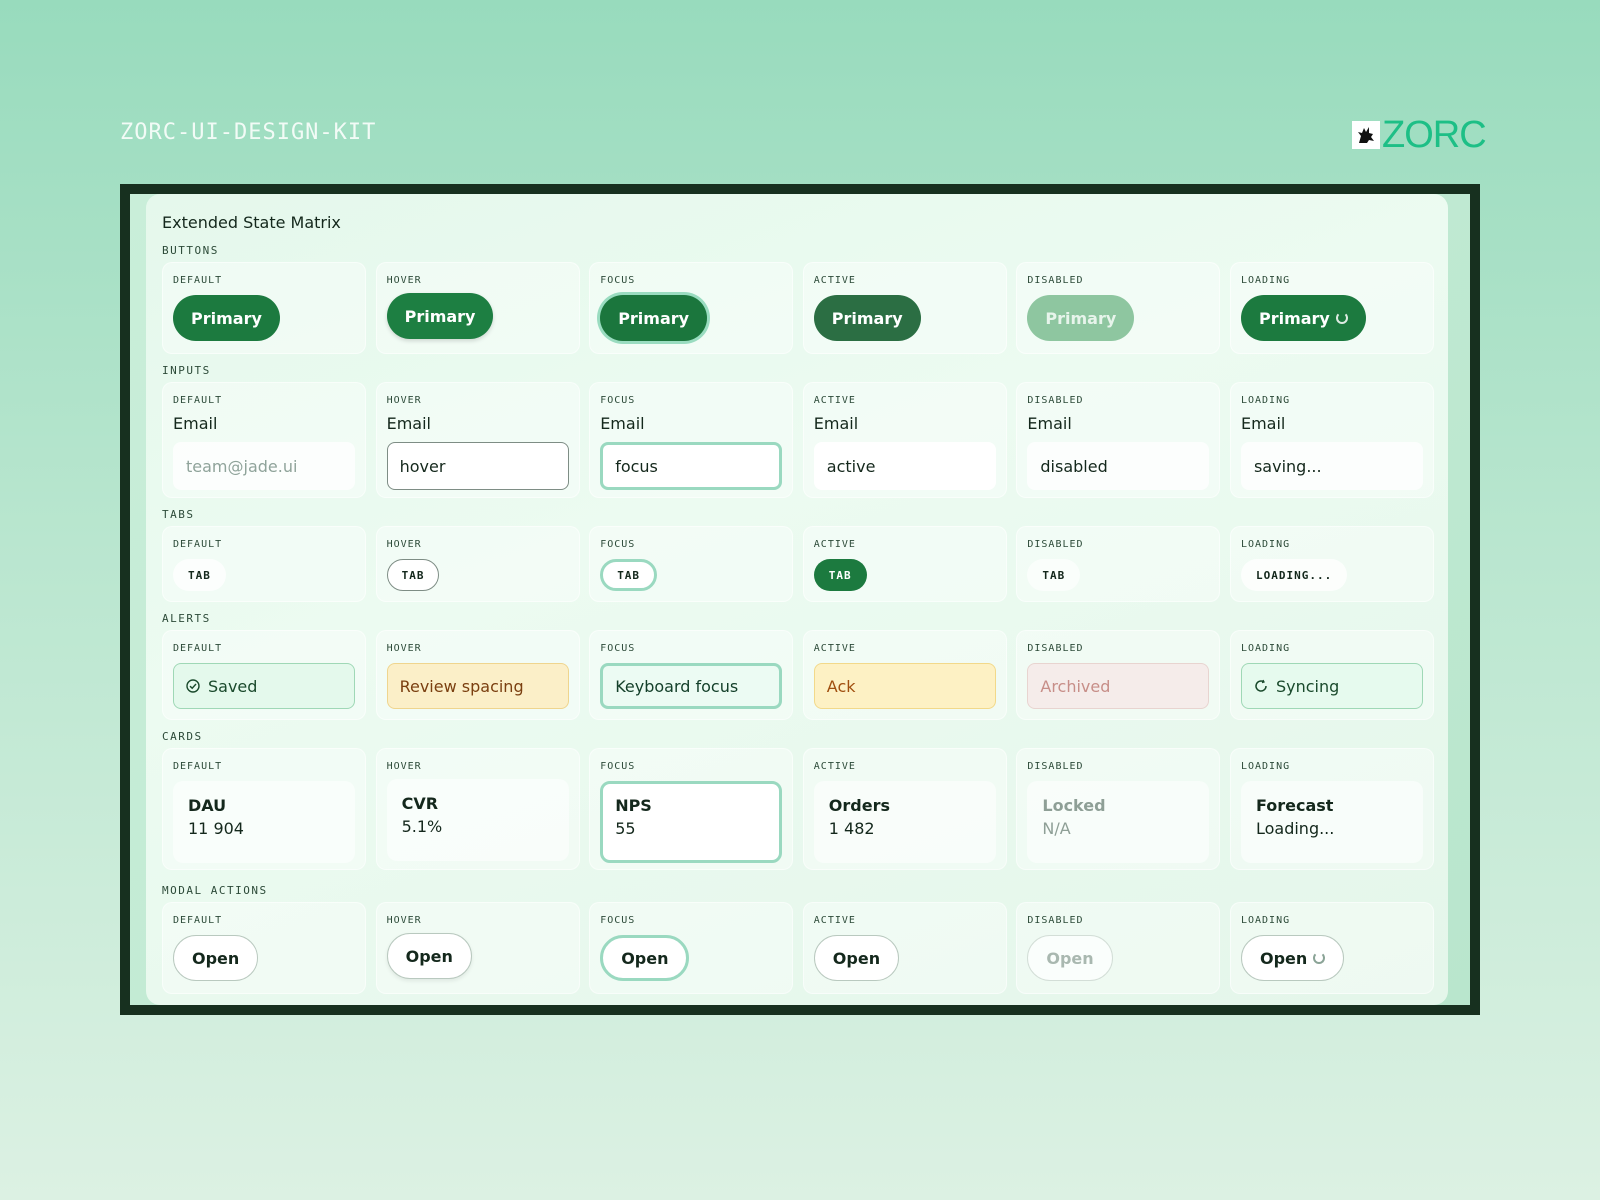  I want to click on brand-name: ZORC, so click(1434, 135).